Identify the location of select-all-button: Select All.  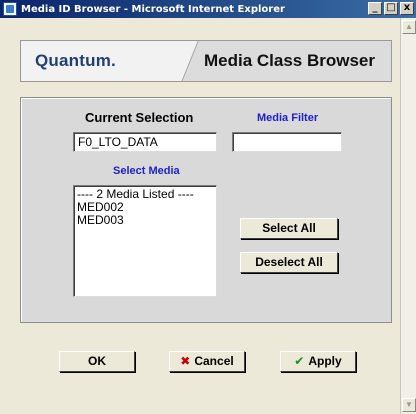
(289, 228).